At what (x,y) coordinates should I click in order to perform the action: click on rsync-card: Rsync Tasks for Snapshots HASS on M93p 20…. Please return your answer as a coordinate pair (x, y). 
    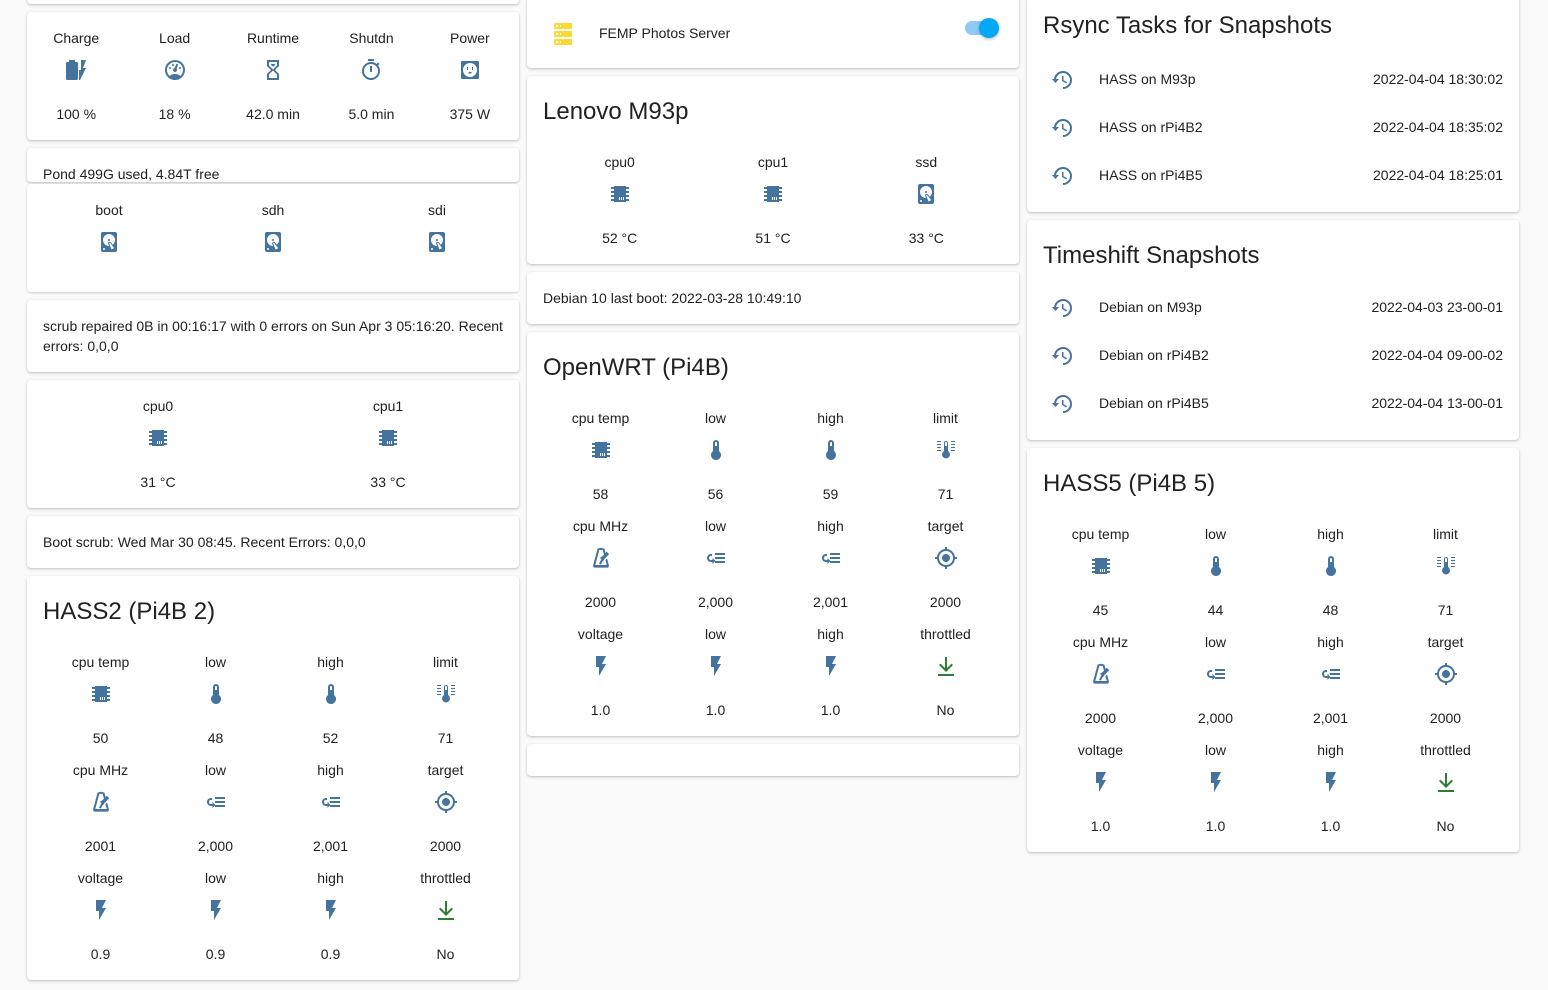
    Looking at the image, I should click on (1273, 106).